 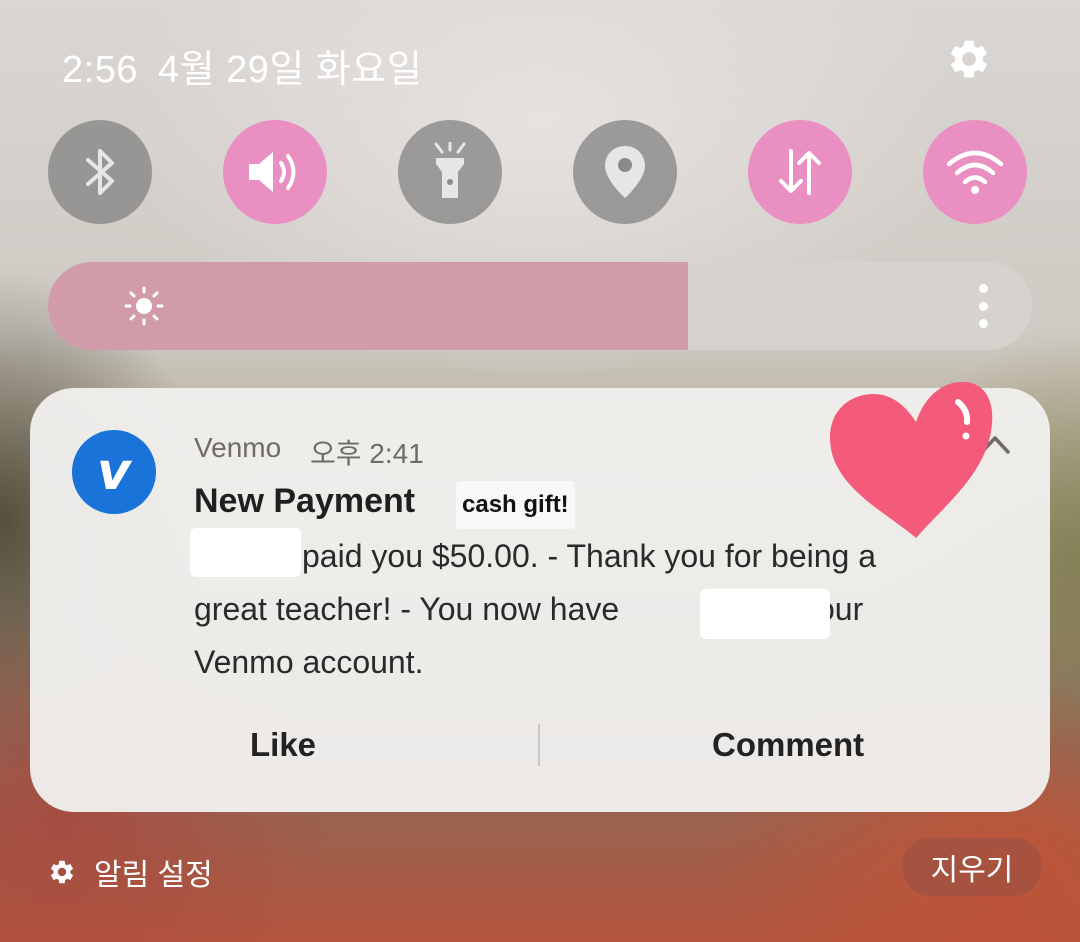 I want to click on brightness-slider, so click(x=540, y=306).